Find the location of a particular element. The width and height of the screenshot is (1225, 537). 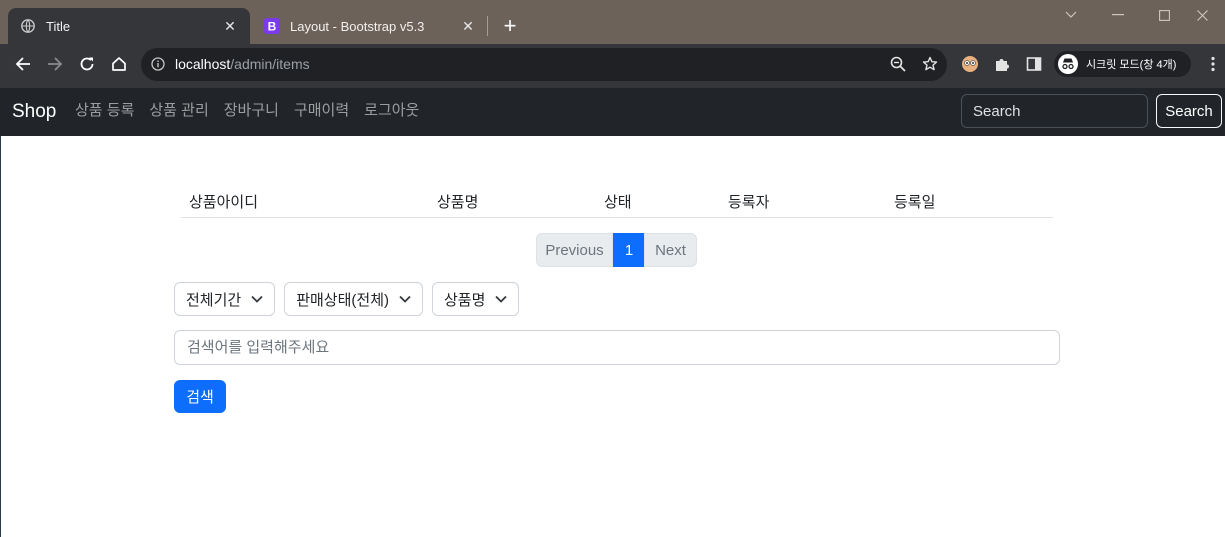

pagination: Previous 1 Next is located at coordinates (616, 250).